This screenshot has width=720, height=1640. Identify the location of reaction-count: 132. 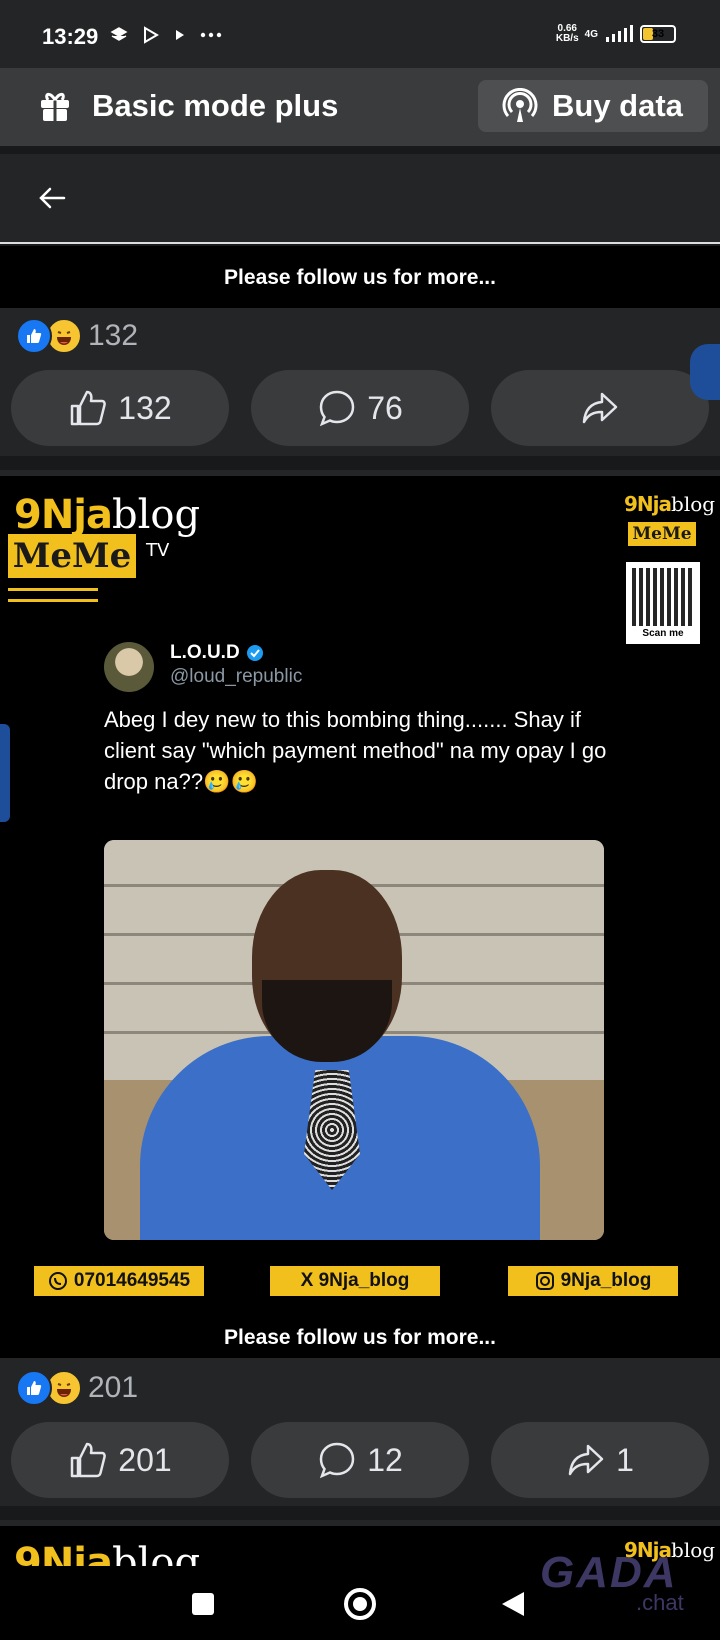
(113, 335).